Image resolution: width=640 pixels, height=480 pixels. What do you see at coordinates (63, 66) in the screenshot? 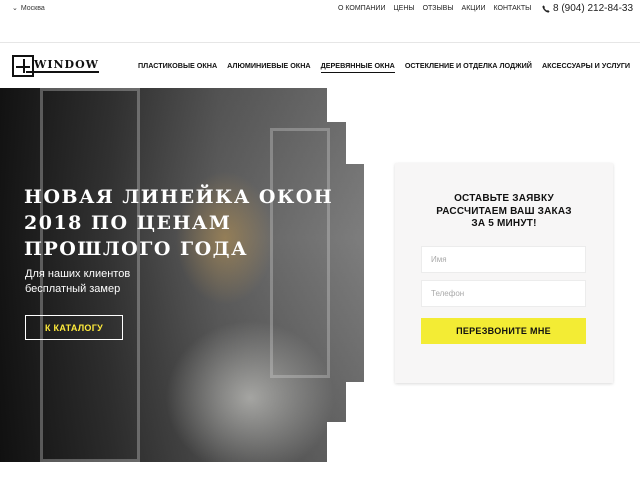
I see `logo-text: WINDOW` at bounding box center [63, 66].